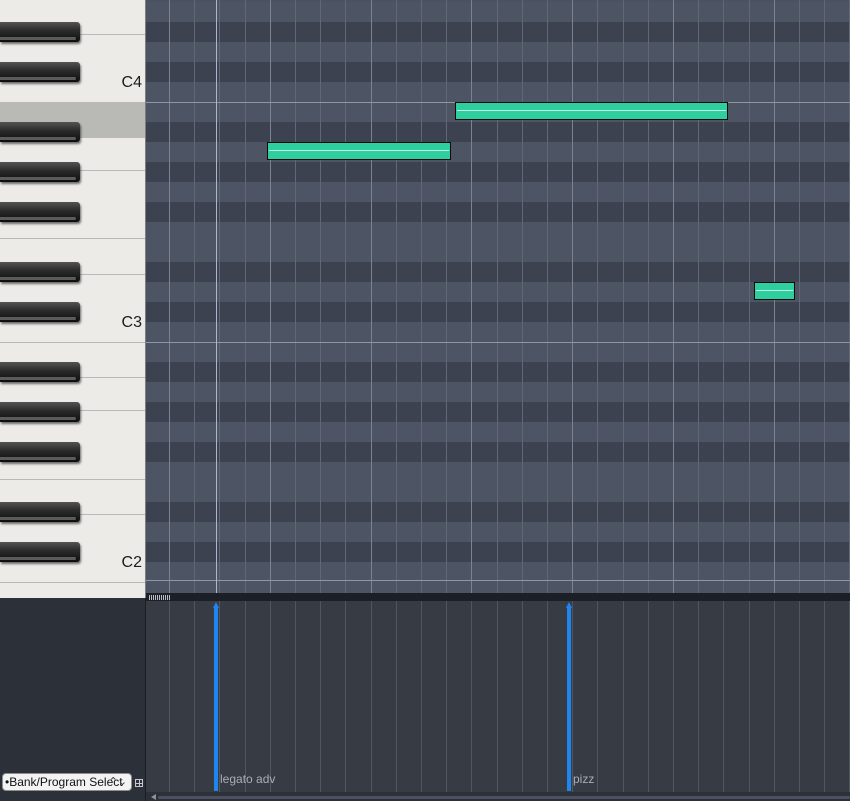 This screenshot has width=850, height=801. I want to click on octave-label-c3: C3, so click(131, 322).